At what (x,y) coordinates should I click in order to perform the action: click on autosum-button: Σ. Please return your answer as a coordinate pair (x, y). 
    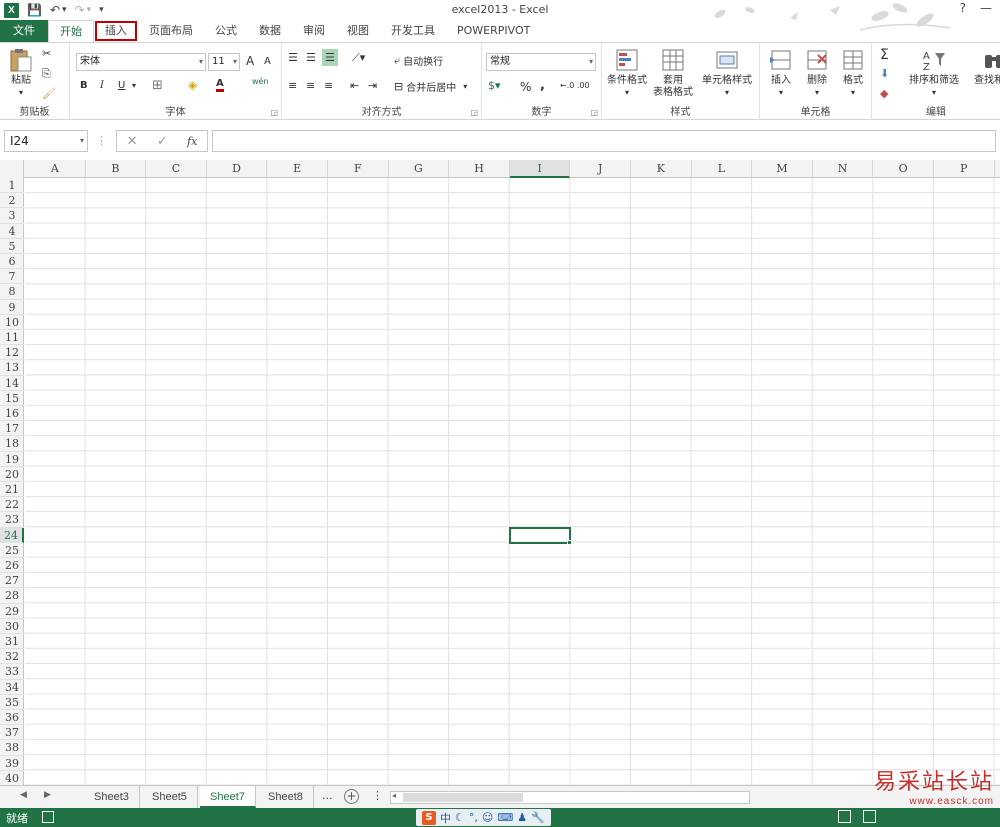
    Looking at the image, I should click on (884, 55).